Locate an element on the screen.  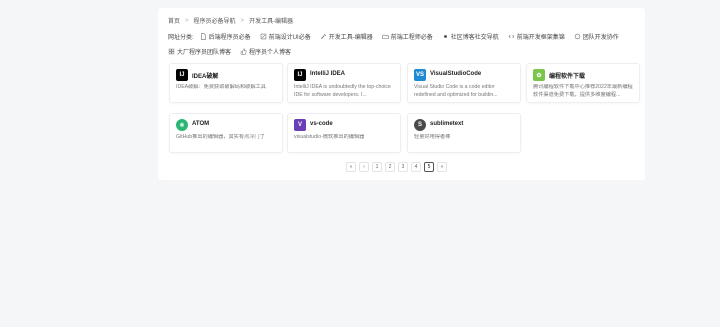
site-card: V vs-code visualstudio-微软推出的编辑器 is located at coordinates (344, 133).